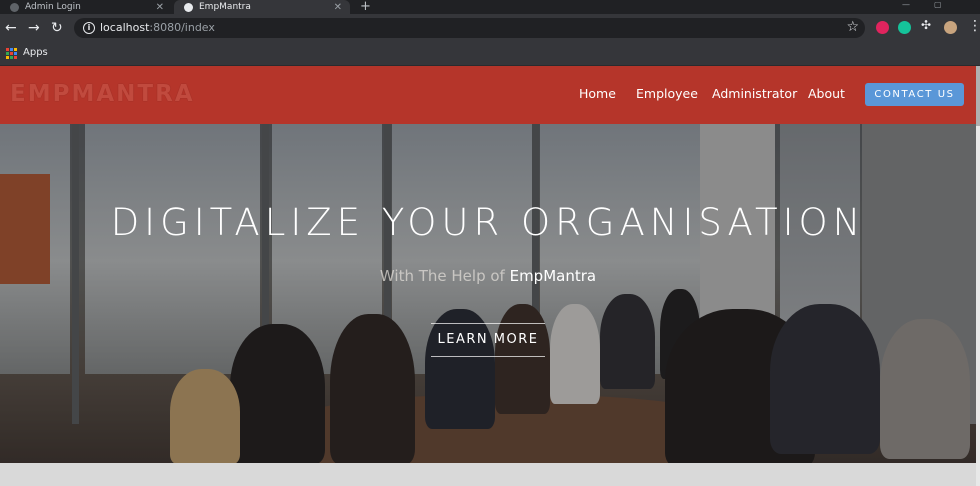 This screenshot has width=980, height=486. I want to click on plus-icon: +, so click(365, 7).